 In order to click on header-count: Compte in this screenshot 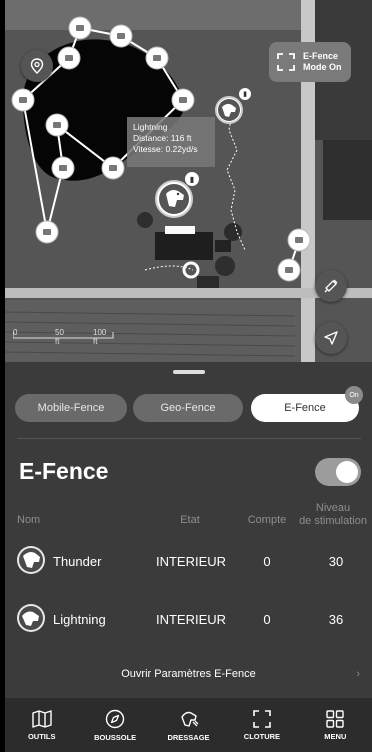, I will do `click(267, 520)`.